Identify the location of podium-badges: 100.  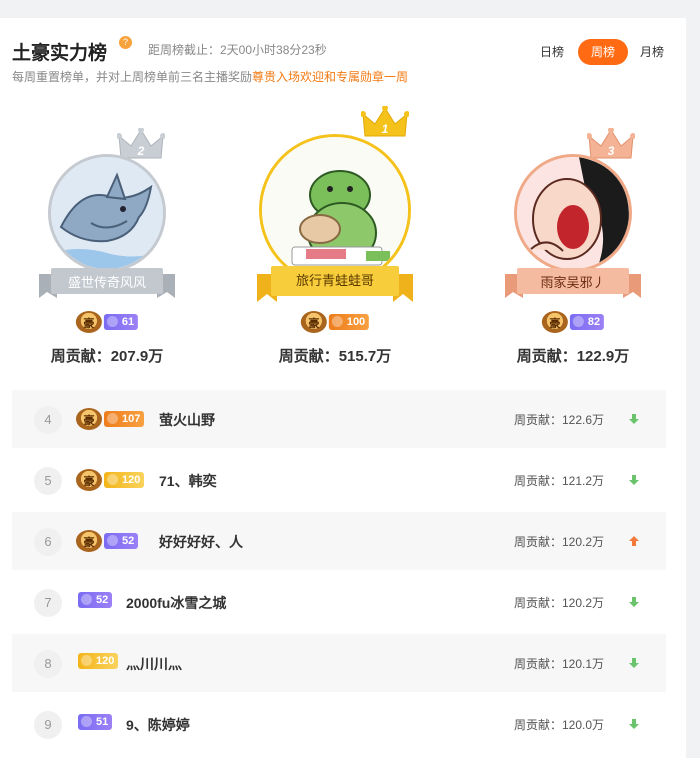
(335, 322).